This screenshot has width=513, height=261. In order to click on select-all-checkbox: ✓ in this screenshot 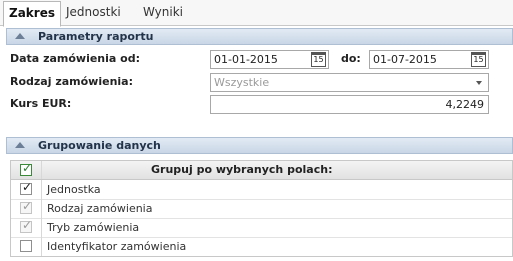, I will do `click(26, 168)`.